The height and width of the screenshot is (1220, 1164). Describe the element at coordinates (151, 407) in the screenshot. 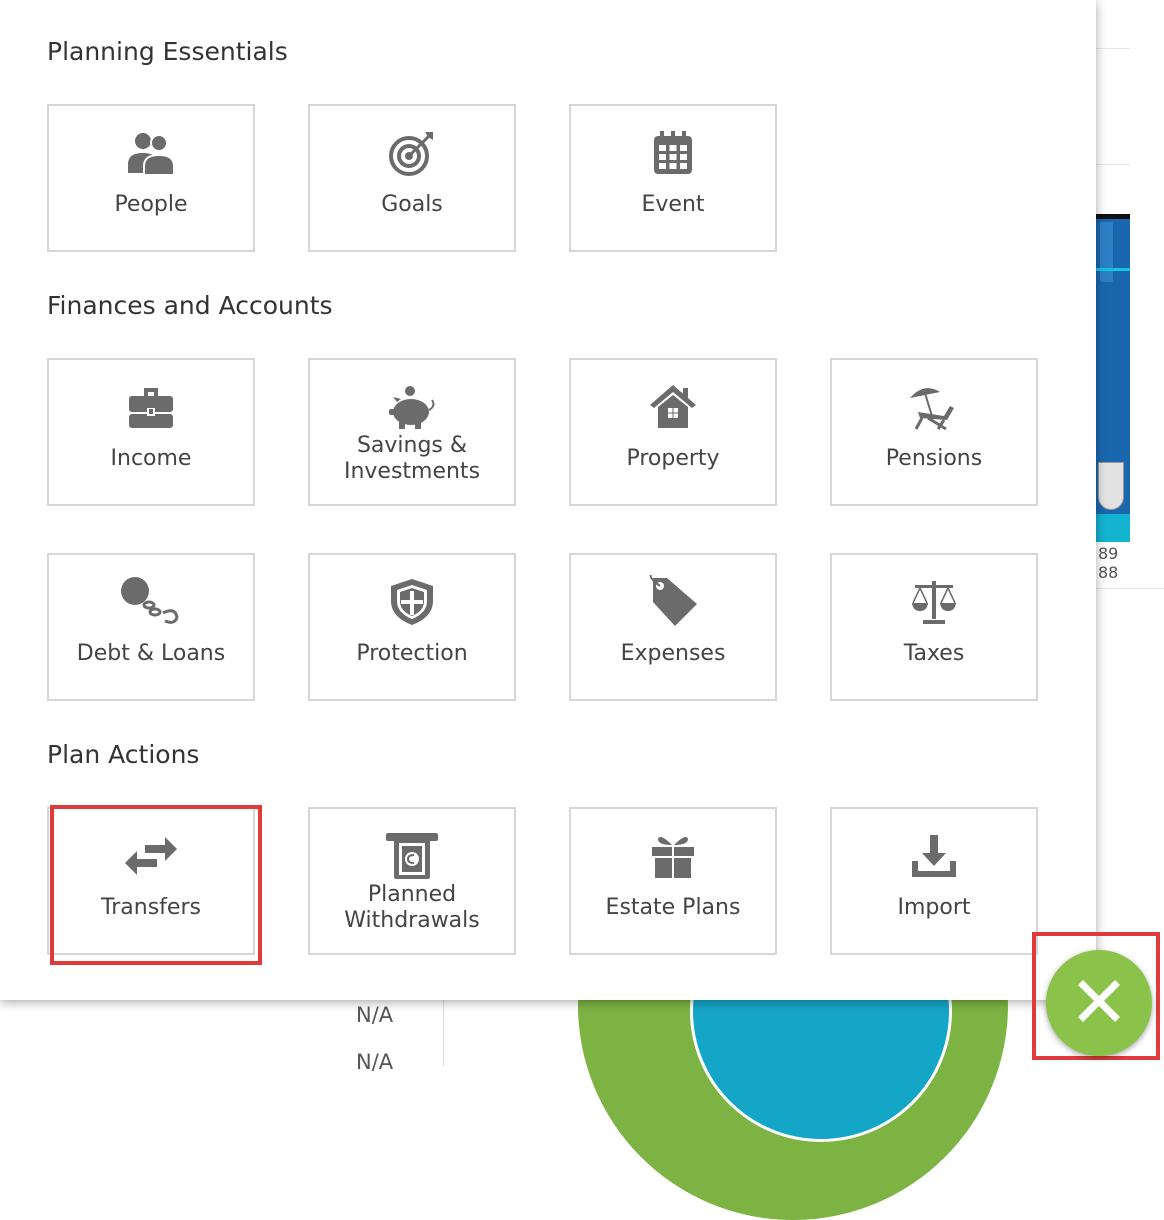

I see `briefcase-icon` at that location.